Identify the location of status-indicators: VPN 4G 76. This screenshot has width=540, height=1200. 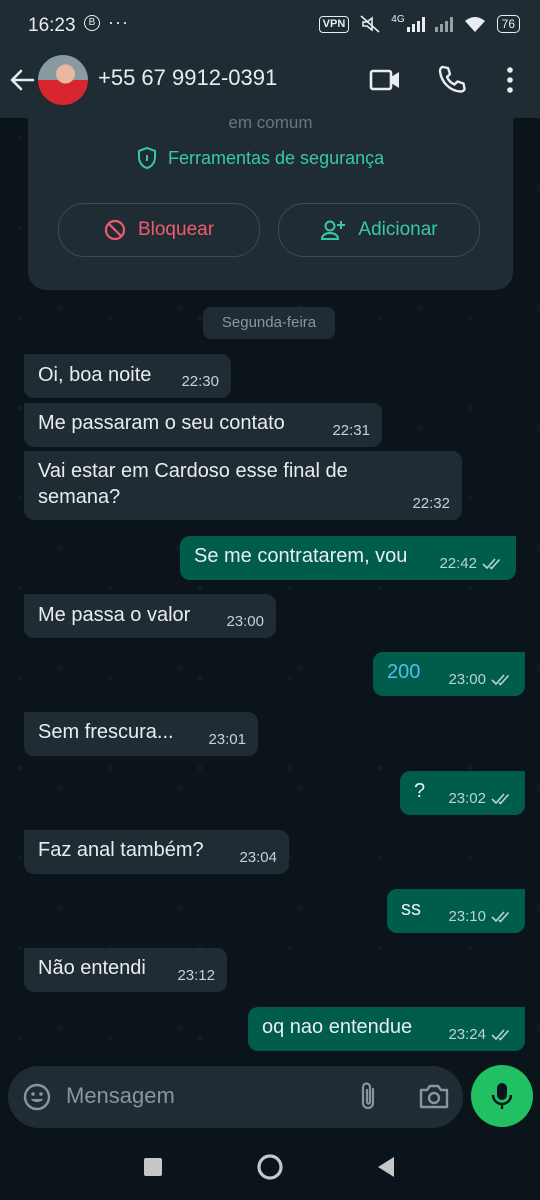
(419, 23).